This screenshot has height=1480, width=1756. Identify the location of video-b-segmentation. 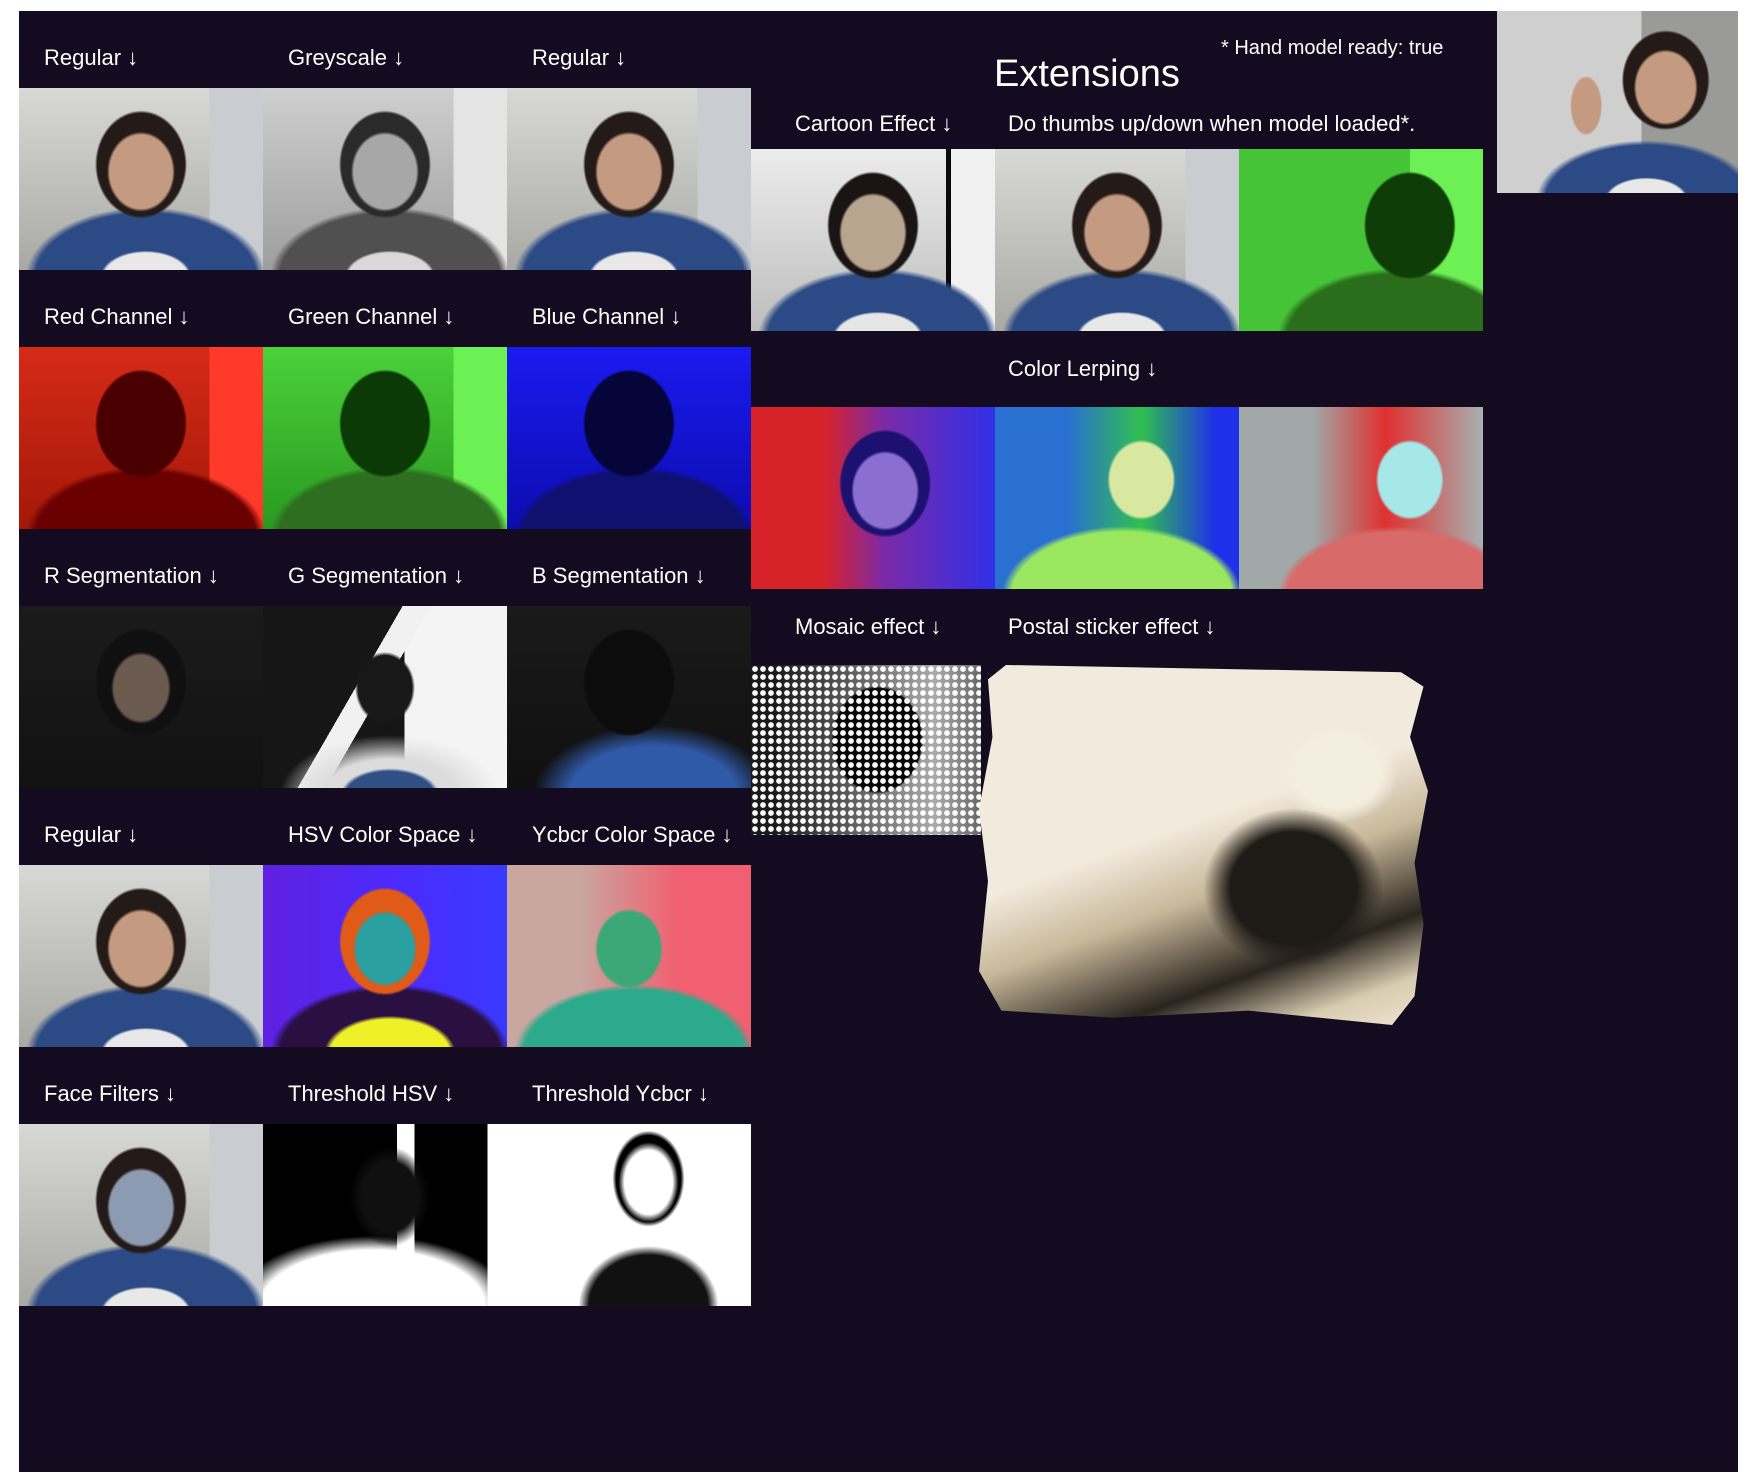
(629, 697).